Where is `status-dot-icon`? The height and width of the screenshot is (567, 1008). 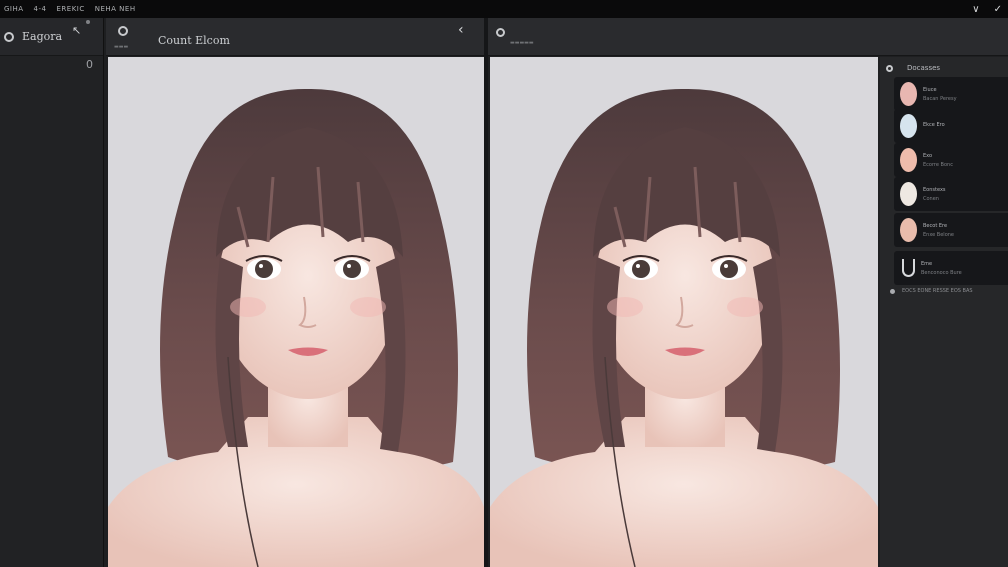
status-dot-icon is located at coordinates (88, 22).